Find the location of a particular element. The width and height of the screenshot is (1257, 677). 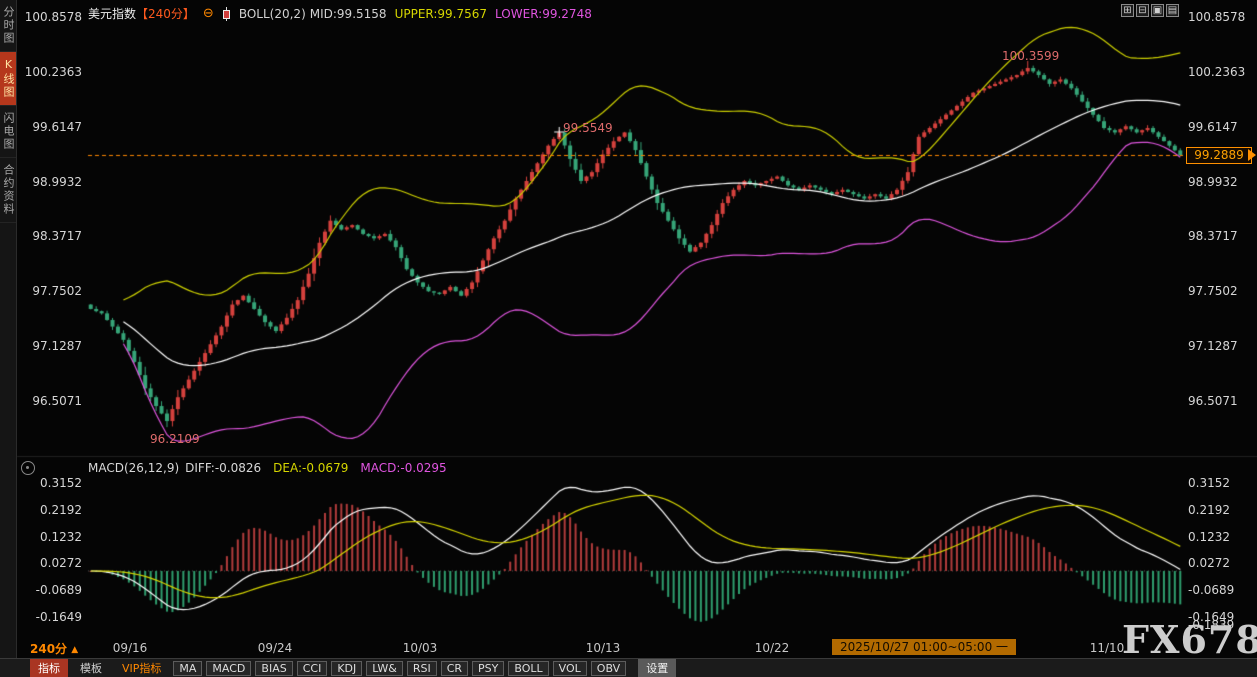

toolbar-item-9: RSI is located at coordinates (421, 668).